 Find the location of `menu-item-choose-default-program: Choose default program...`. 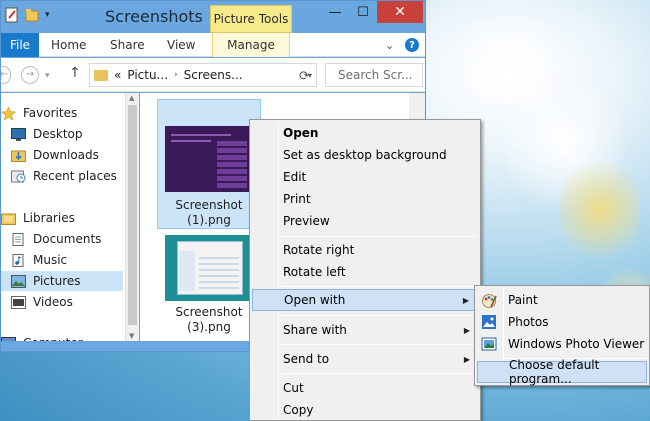

menu-item-choose-default-program: Choose default program... is located at coordinates (562, 372).